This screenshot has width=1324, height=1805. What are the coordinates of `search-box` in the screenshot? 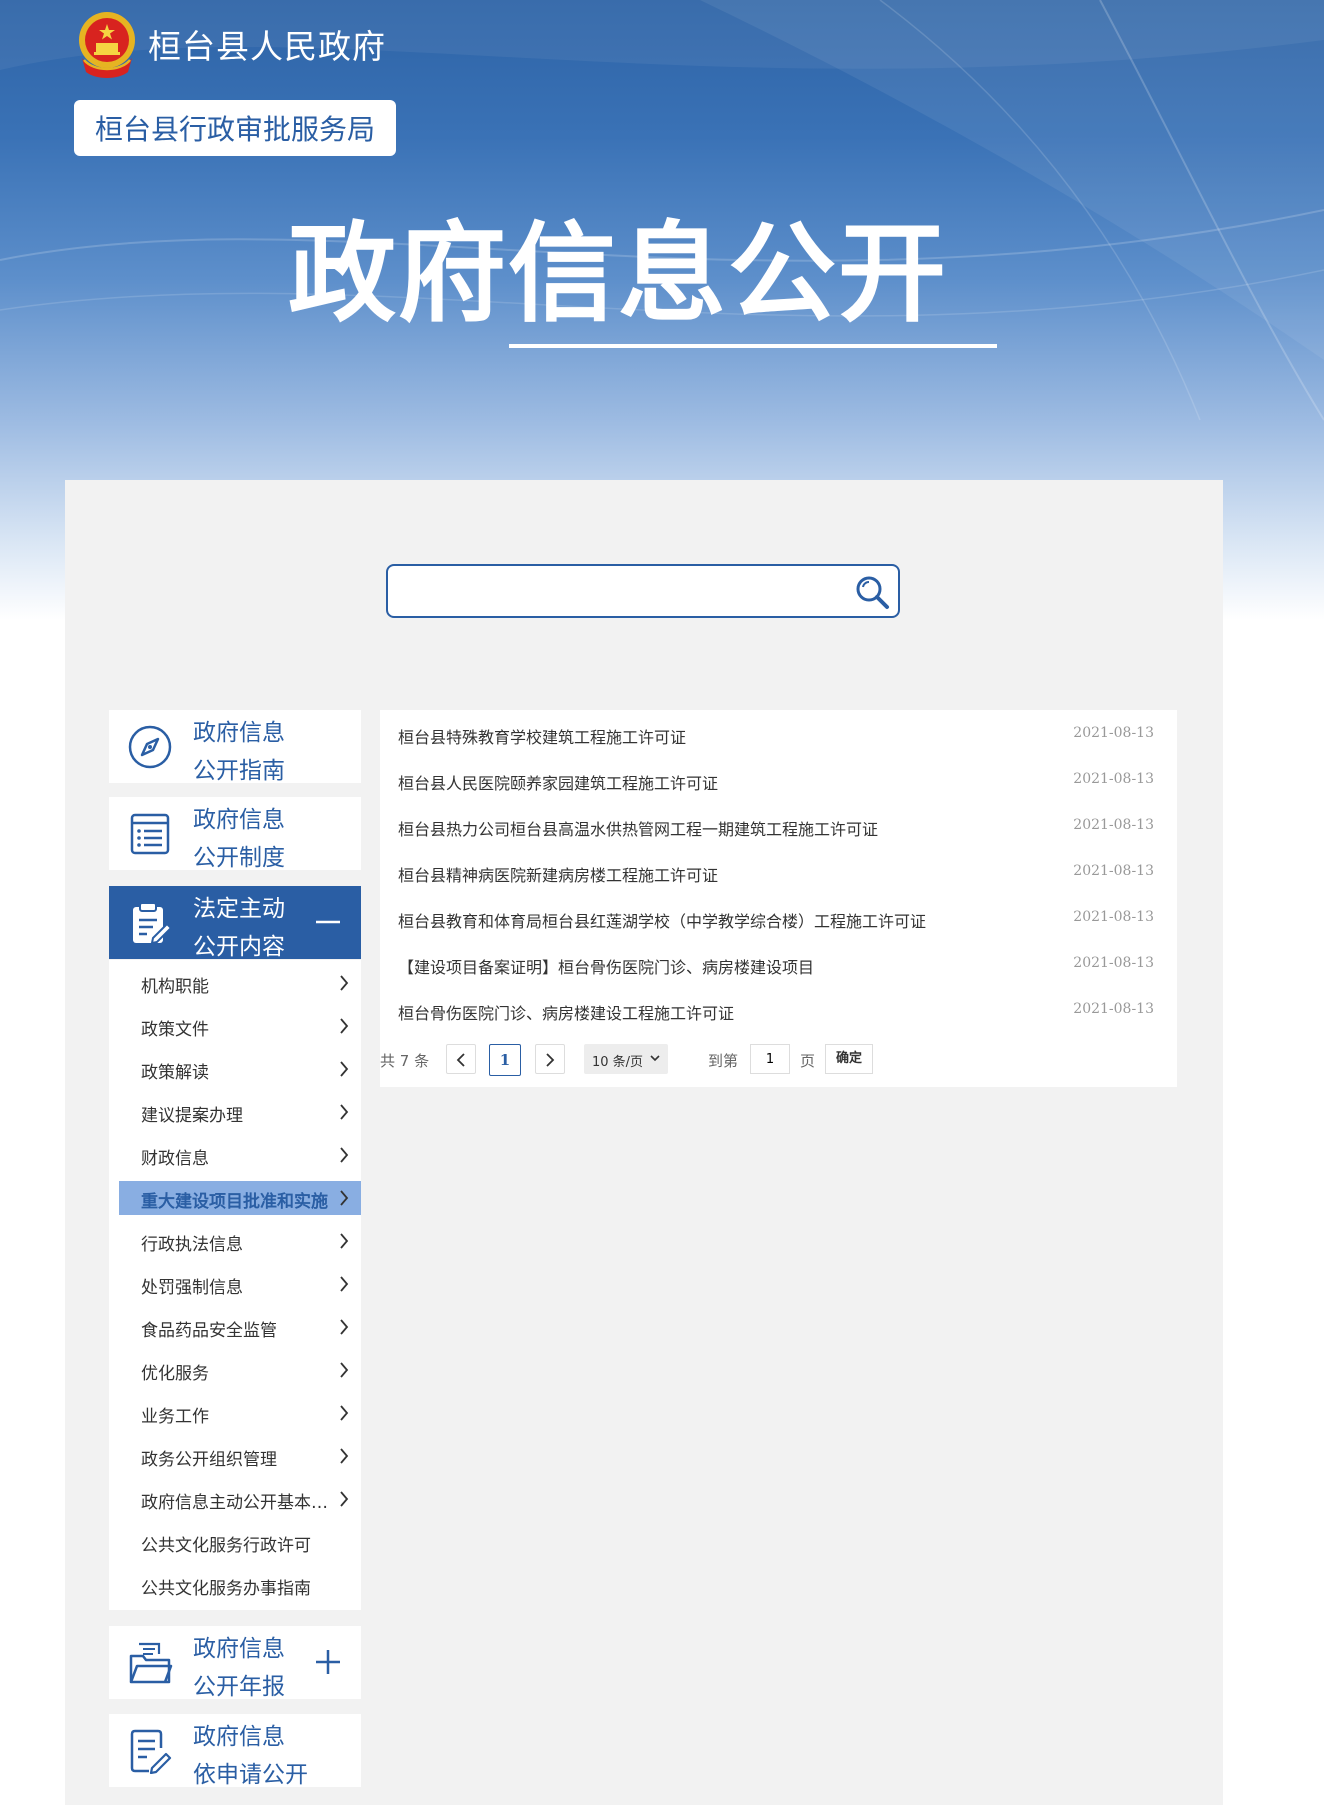 It's located at (643, 591).